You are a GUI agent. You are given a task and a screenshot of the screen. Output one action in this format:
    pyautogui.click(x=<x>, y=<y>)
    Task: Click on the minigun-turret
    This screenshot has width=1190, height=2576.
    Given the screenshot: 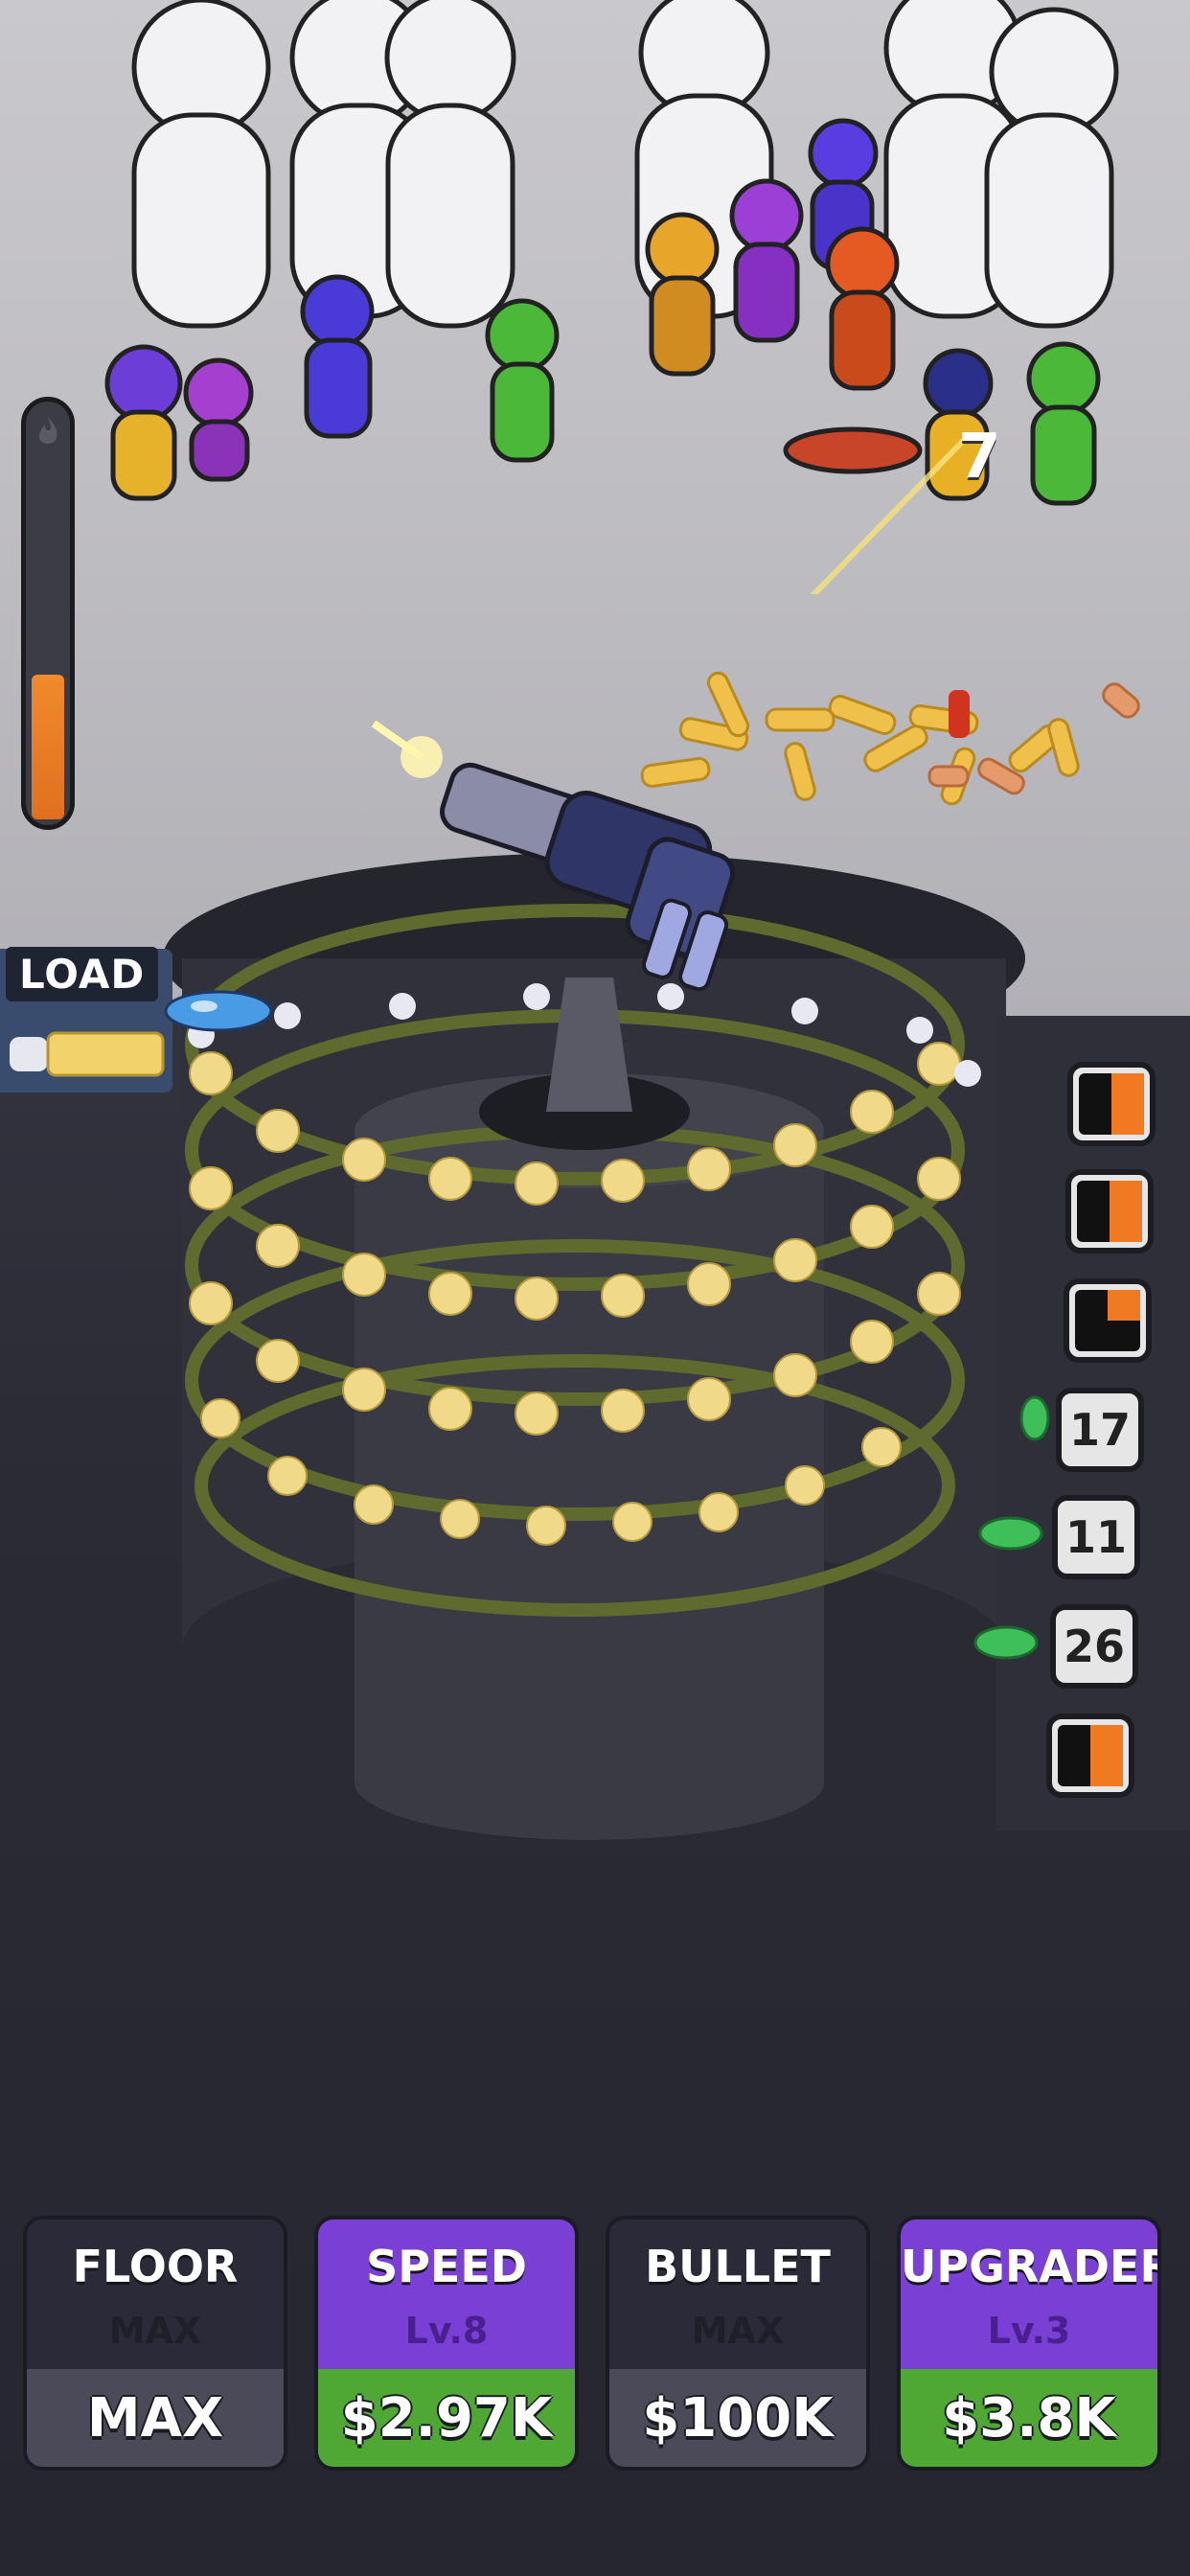 What is the action you would take?
    pyautogui.click(x=554, y=856)
    